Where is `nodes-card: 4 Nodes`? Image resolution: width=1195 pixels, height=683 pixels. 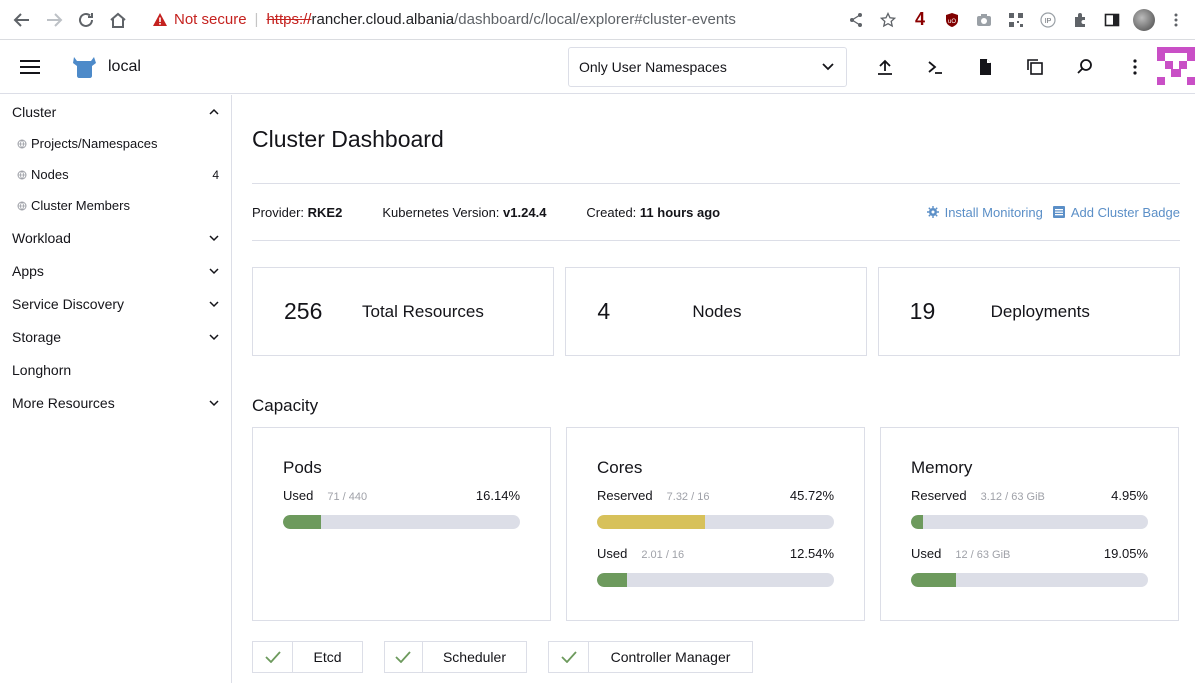 nodes-card: 4 Nodes is located at coordinates (716, 311).